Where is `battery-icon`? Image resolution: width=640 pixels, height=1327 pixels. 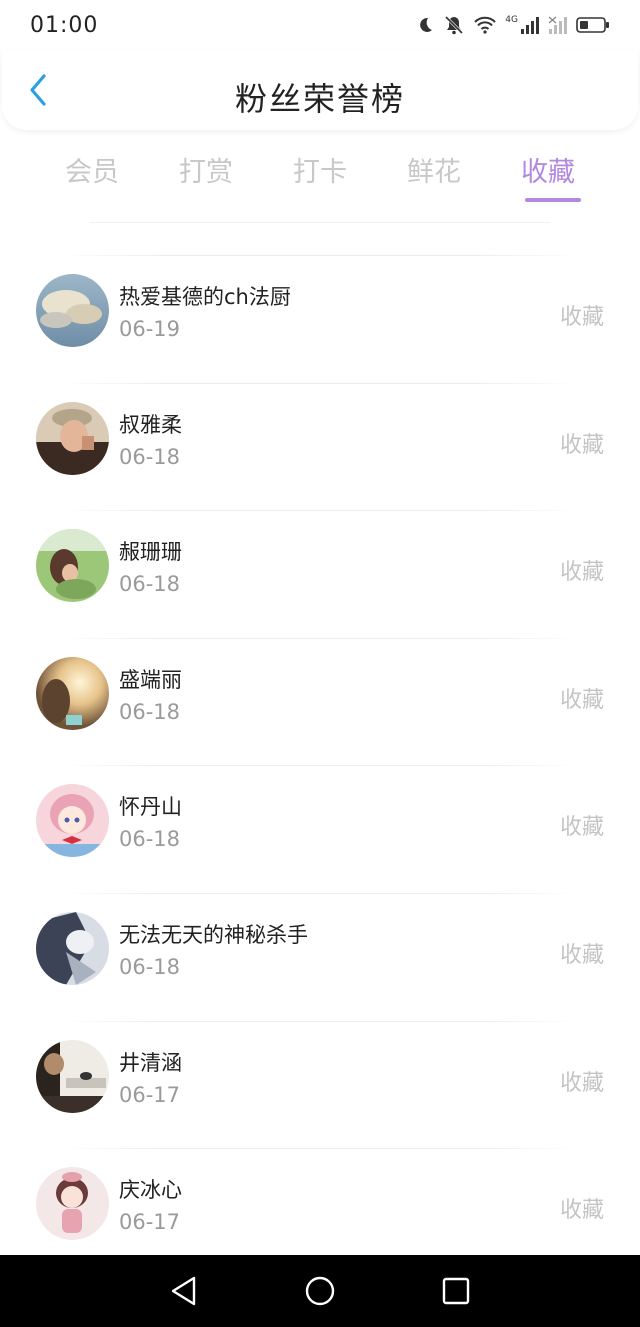
battery-icon is located at coordinates (592, 25).